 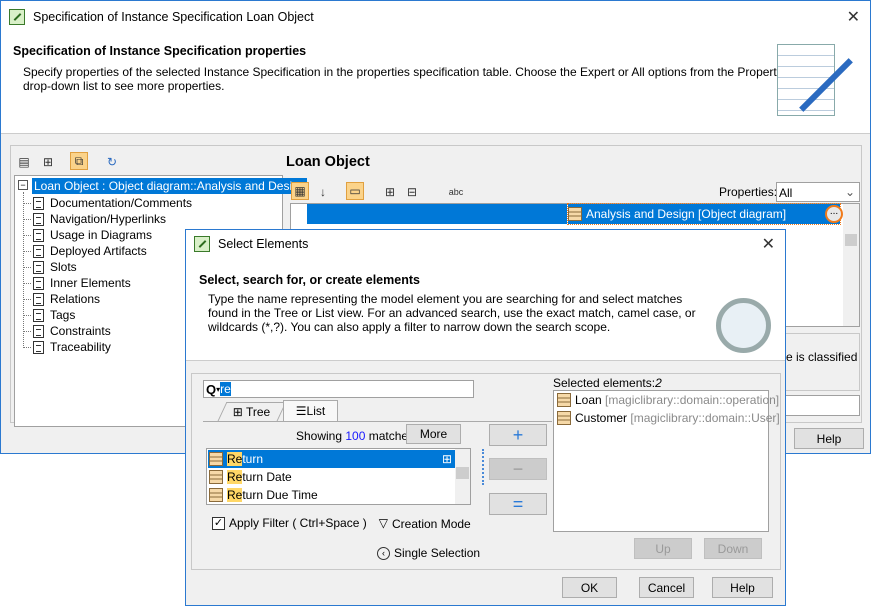 What do you see at coordinates (686, 214) in the screenshot?
I see `property-value: Analysis and Design [Object diagram]` at bounding box center [686, 214].